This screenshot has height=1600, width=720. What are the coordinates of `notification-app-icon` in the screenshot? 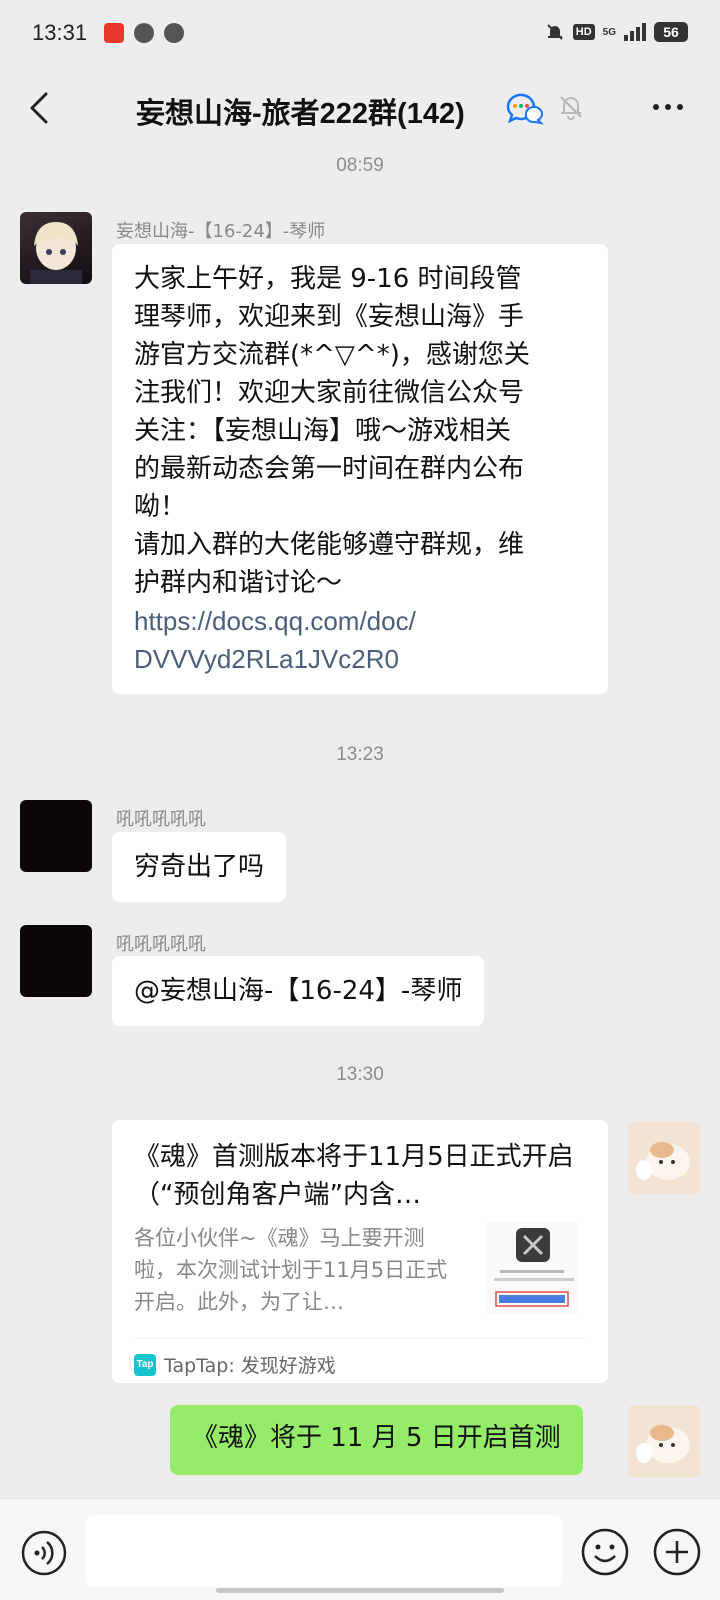 It's located at (114, 33).